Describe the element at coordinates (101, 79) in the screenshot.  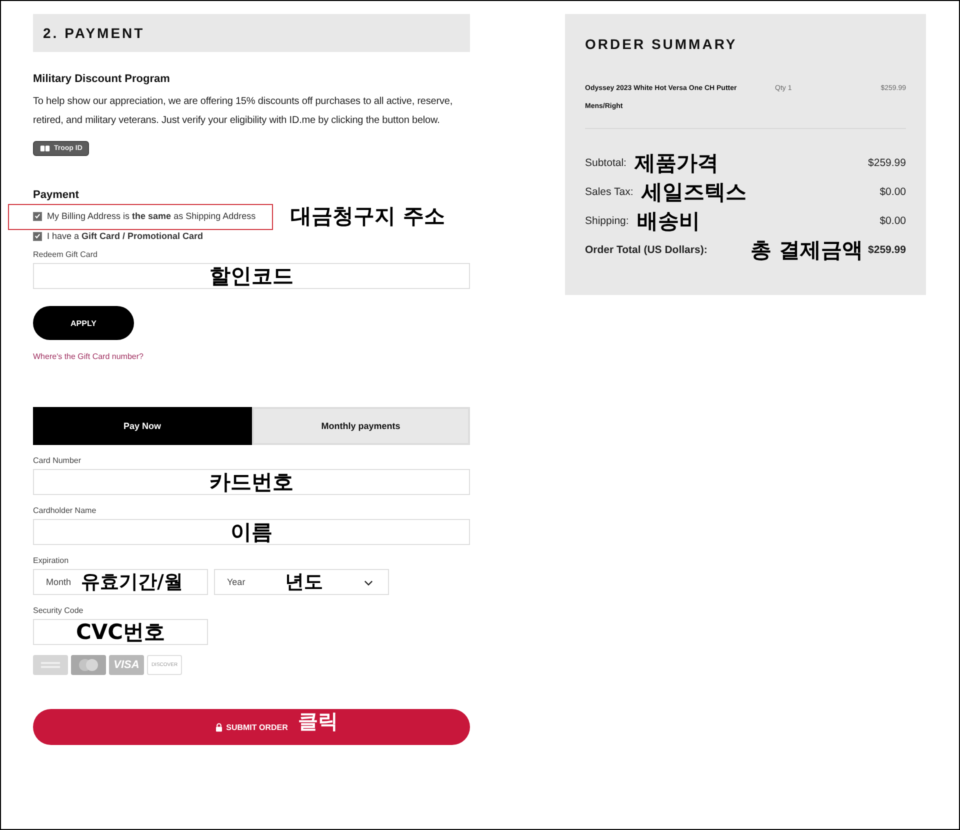
I see `military-title: Military Discount Program` at that location.